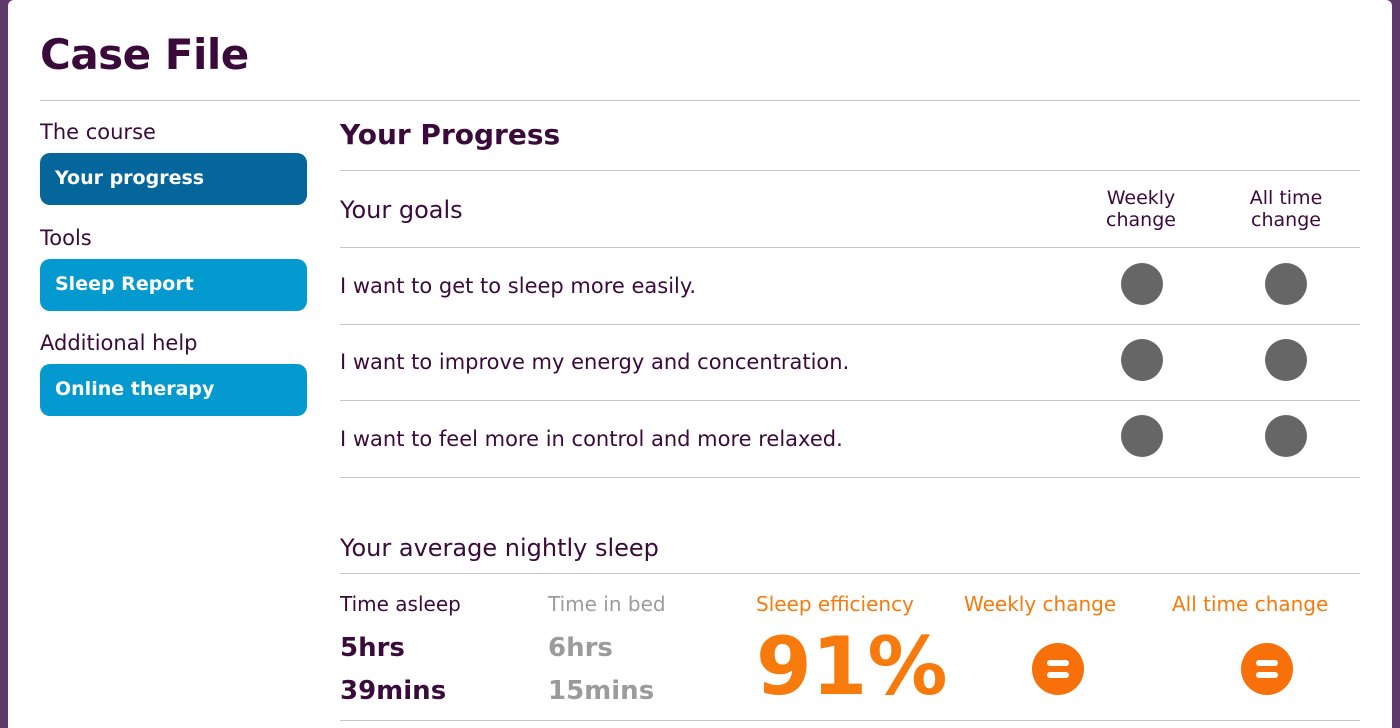  I want to click on sidebar-heading-course: The course, so click(98, 132).